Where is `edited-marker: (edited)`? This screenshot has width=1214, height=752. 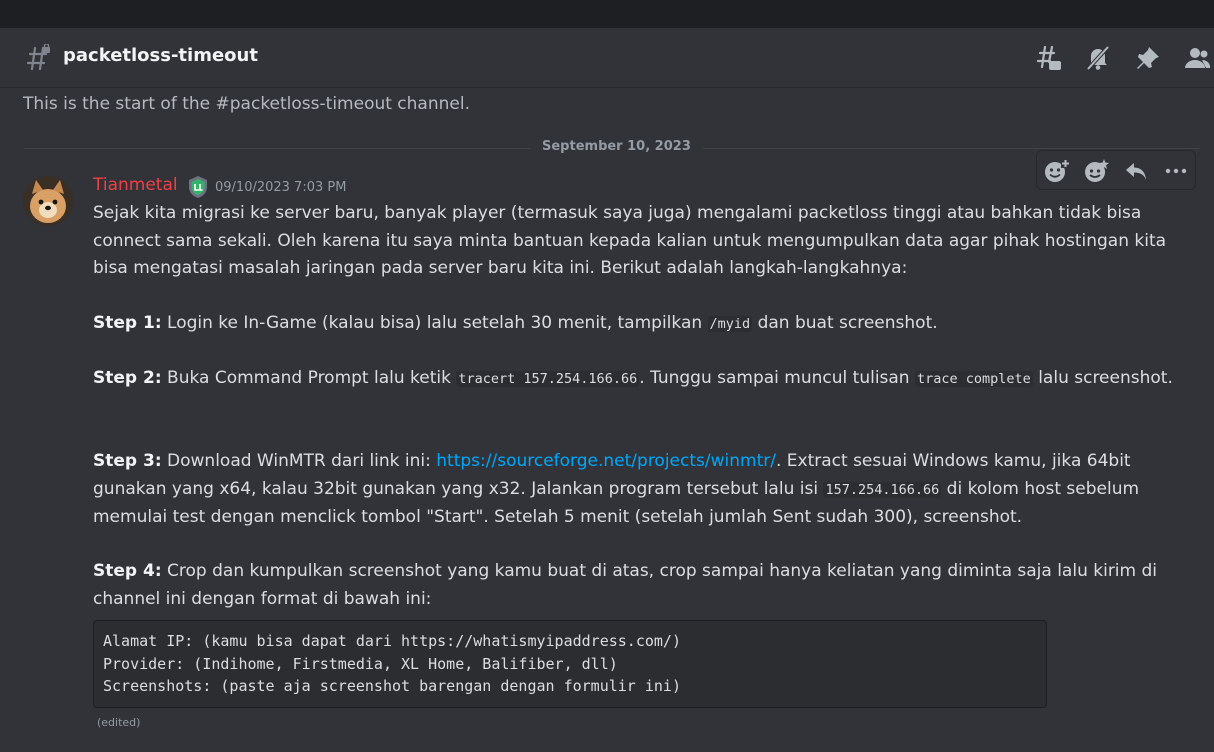 edited-marker: (edited) is located at coordinates (119, 722).